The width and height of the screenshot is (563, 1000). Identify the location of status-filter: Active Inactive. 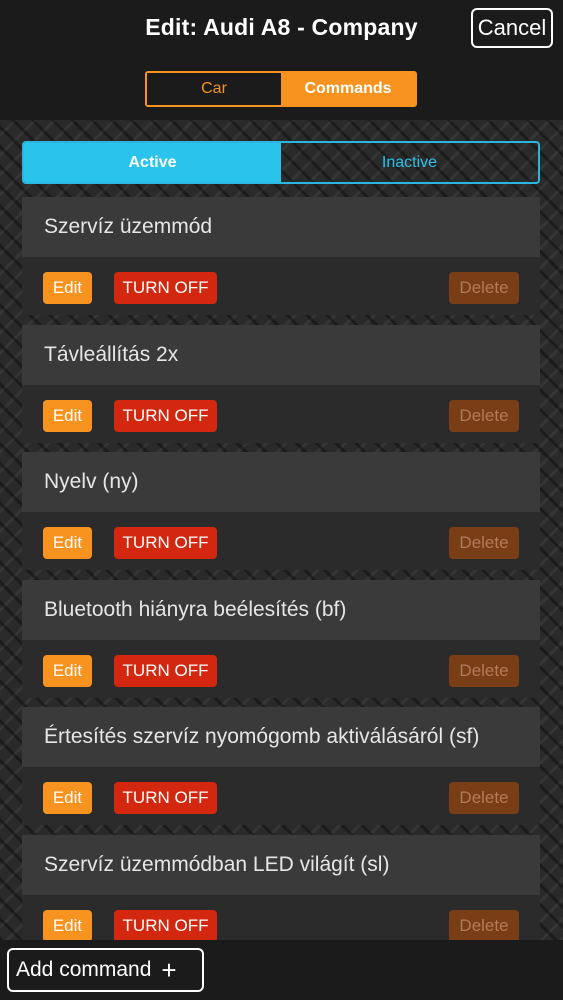
(281, 162).